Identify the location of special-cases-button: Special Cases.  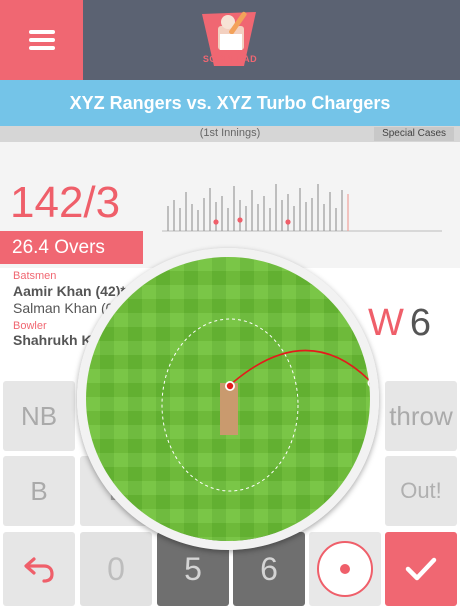
(414, 134).